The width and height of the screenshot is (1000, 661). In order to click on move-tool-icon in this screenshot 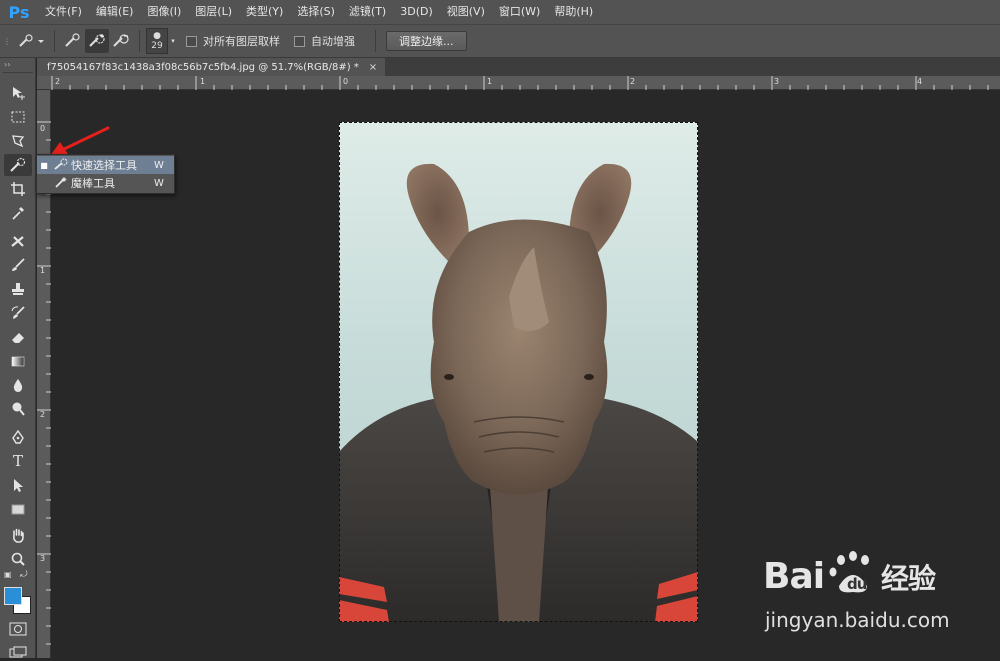, I will do `click(18, 93)`.